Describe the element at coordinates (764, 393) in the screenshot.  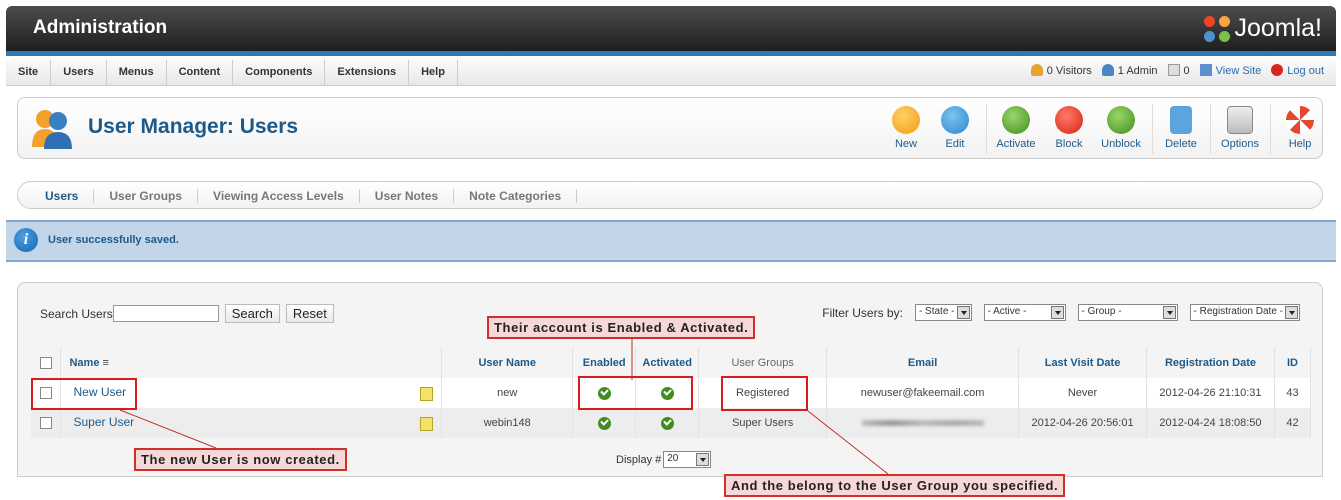
I see `user-group-highlight` at that location.